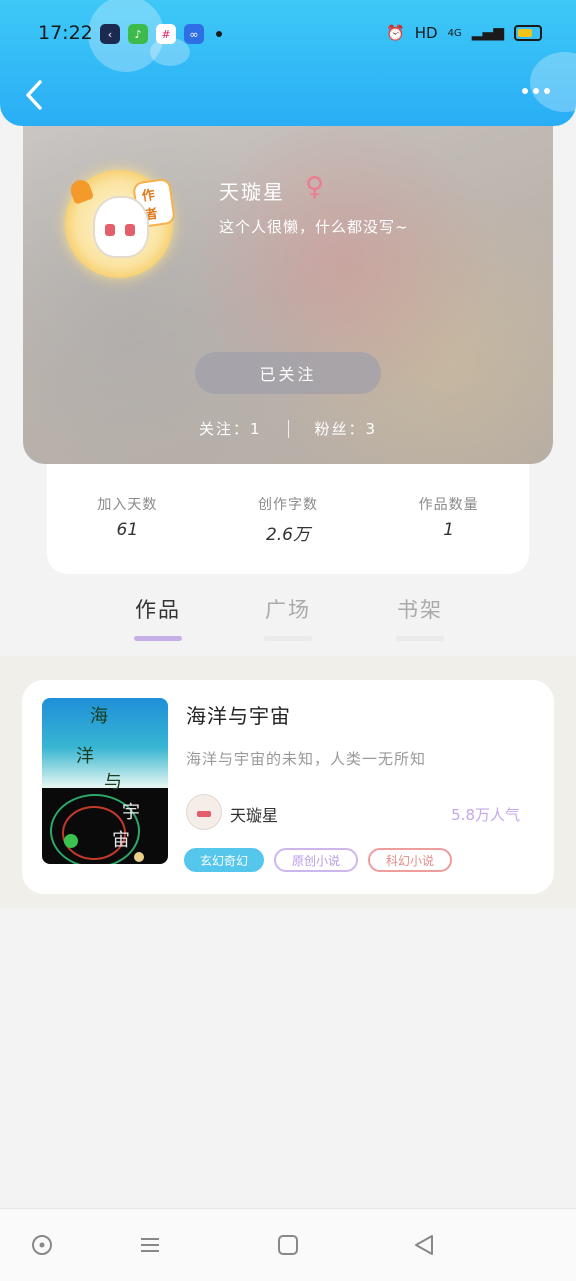 The image size is (576, 1281). I want to click on tab-bookshelf: 书架, so click(420, 617).